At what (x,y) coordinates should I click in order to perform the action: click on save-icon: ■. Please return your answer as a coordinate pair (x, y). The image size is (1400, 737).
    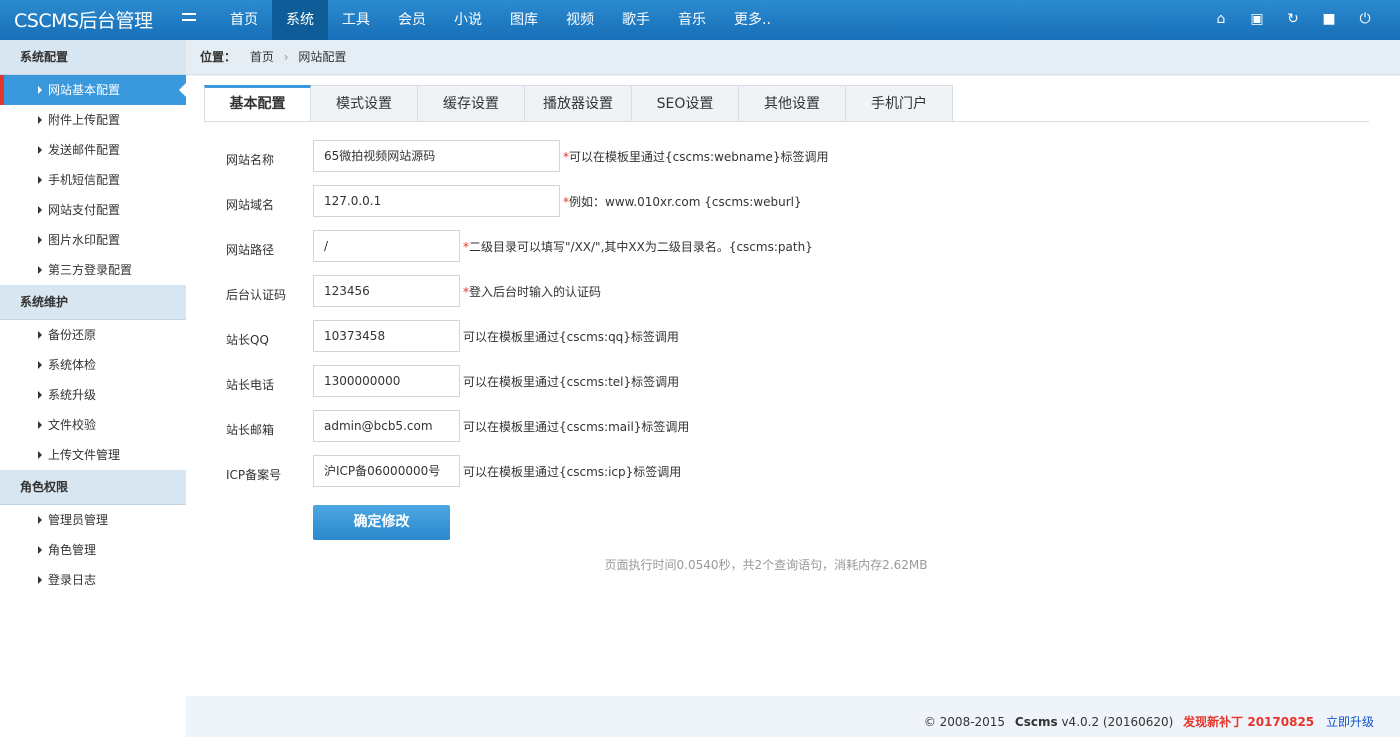
    Looking at the image, I should click on (1329, 19).